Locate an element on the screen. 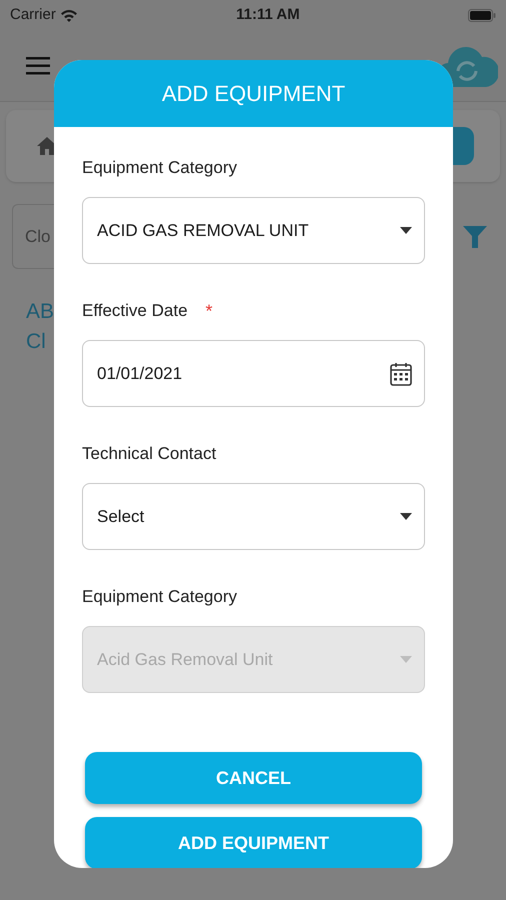 The height and width of the screenshot is (900, 506). dropdown-field: Select is located at coordinates (253, 516).